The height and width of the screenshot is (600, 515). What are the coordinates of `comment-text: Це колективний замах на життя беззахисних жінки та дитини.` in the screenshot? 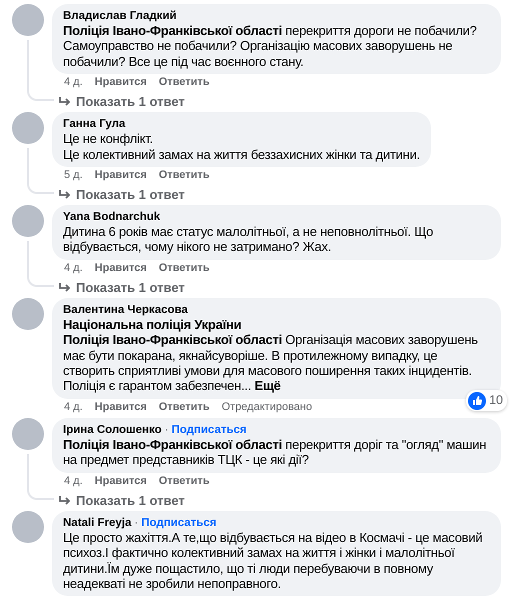 It's located at (241, 154).